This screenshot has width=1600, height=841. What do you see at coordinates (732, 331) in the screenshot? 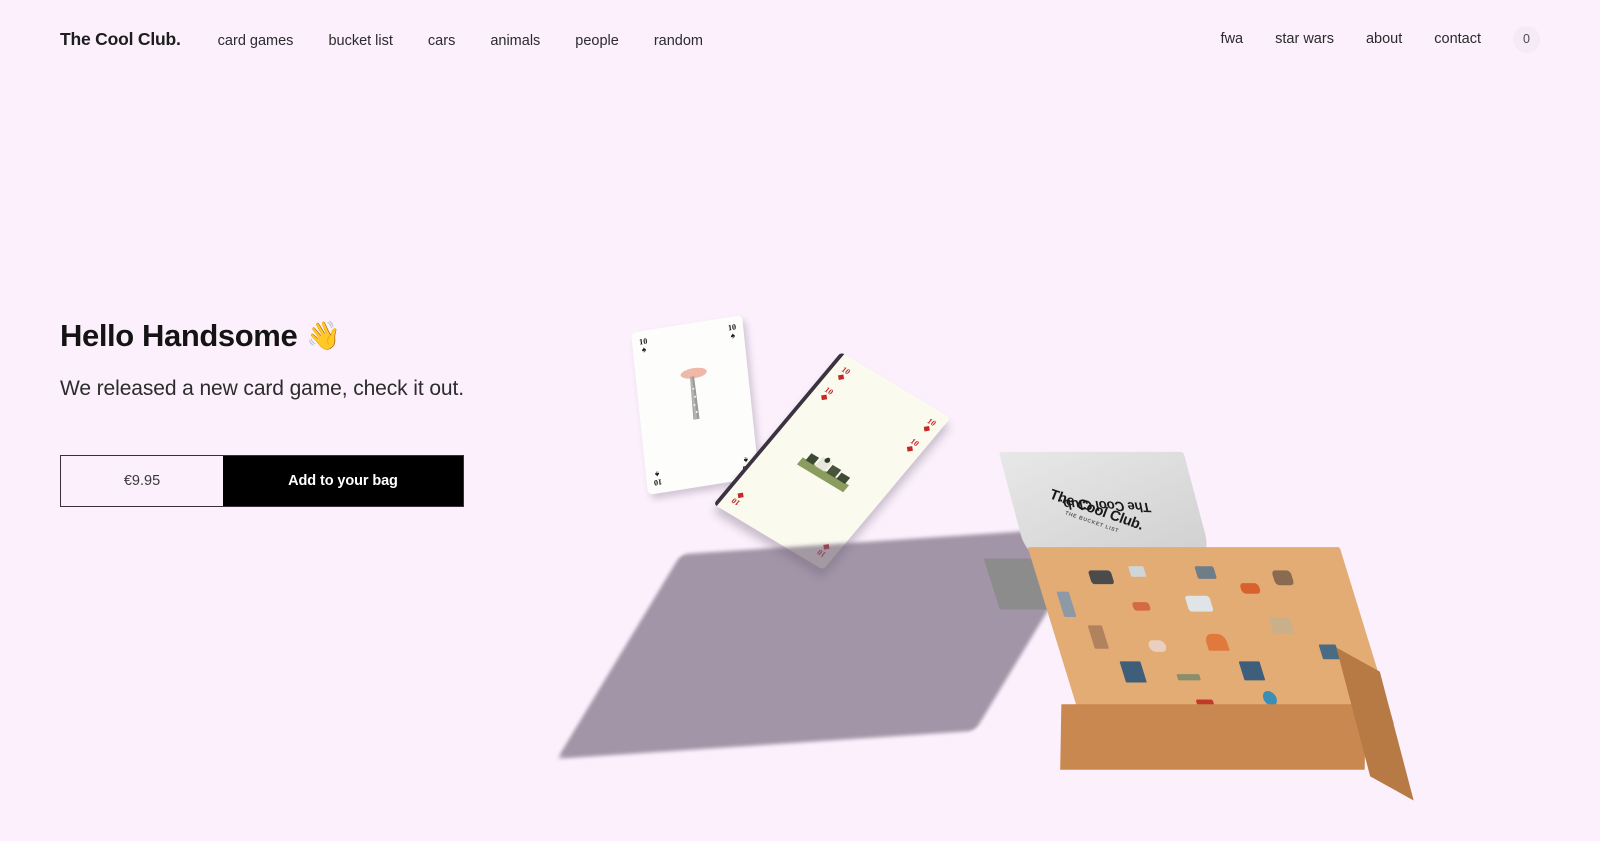
I see `card-pip-top-right: 10 ♠` at bounding box center [732, 331].